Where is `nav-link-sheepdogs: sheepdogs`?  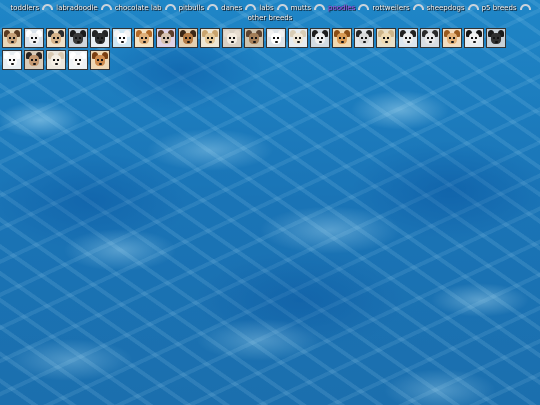
nav-link-sheepdogs: sheepdogs is located at coordinates (446, 8).